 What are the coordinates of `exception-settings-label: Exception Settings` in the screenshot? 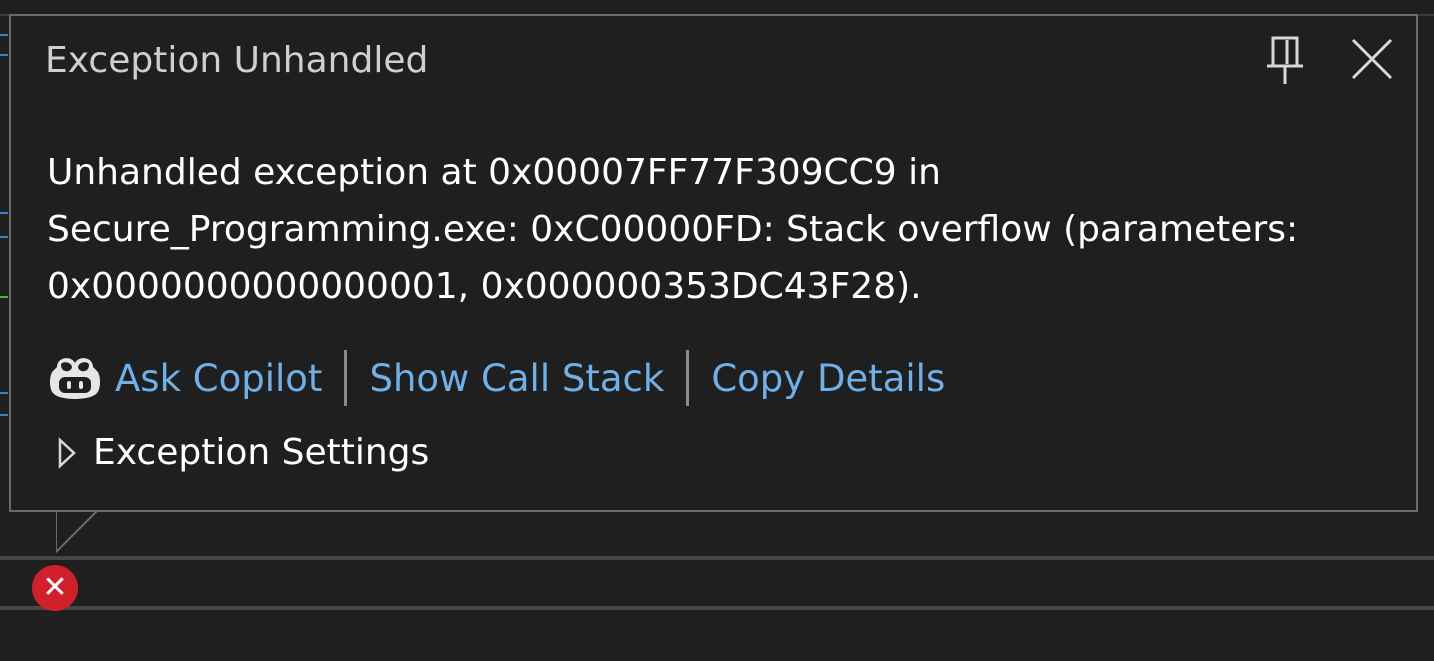 It's located at (261, 452).